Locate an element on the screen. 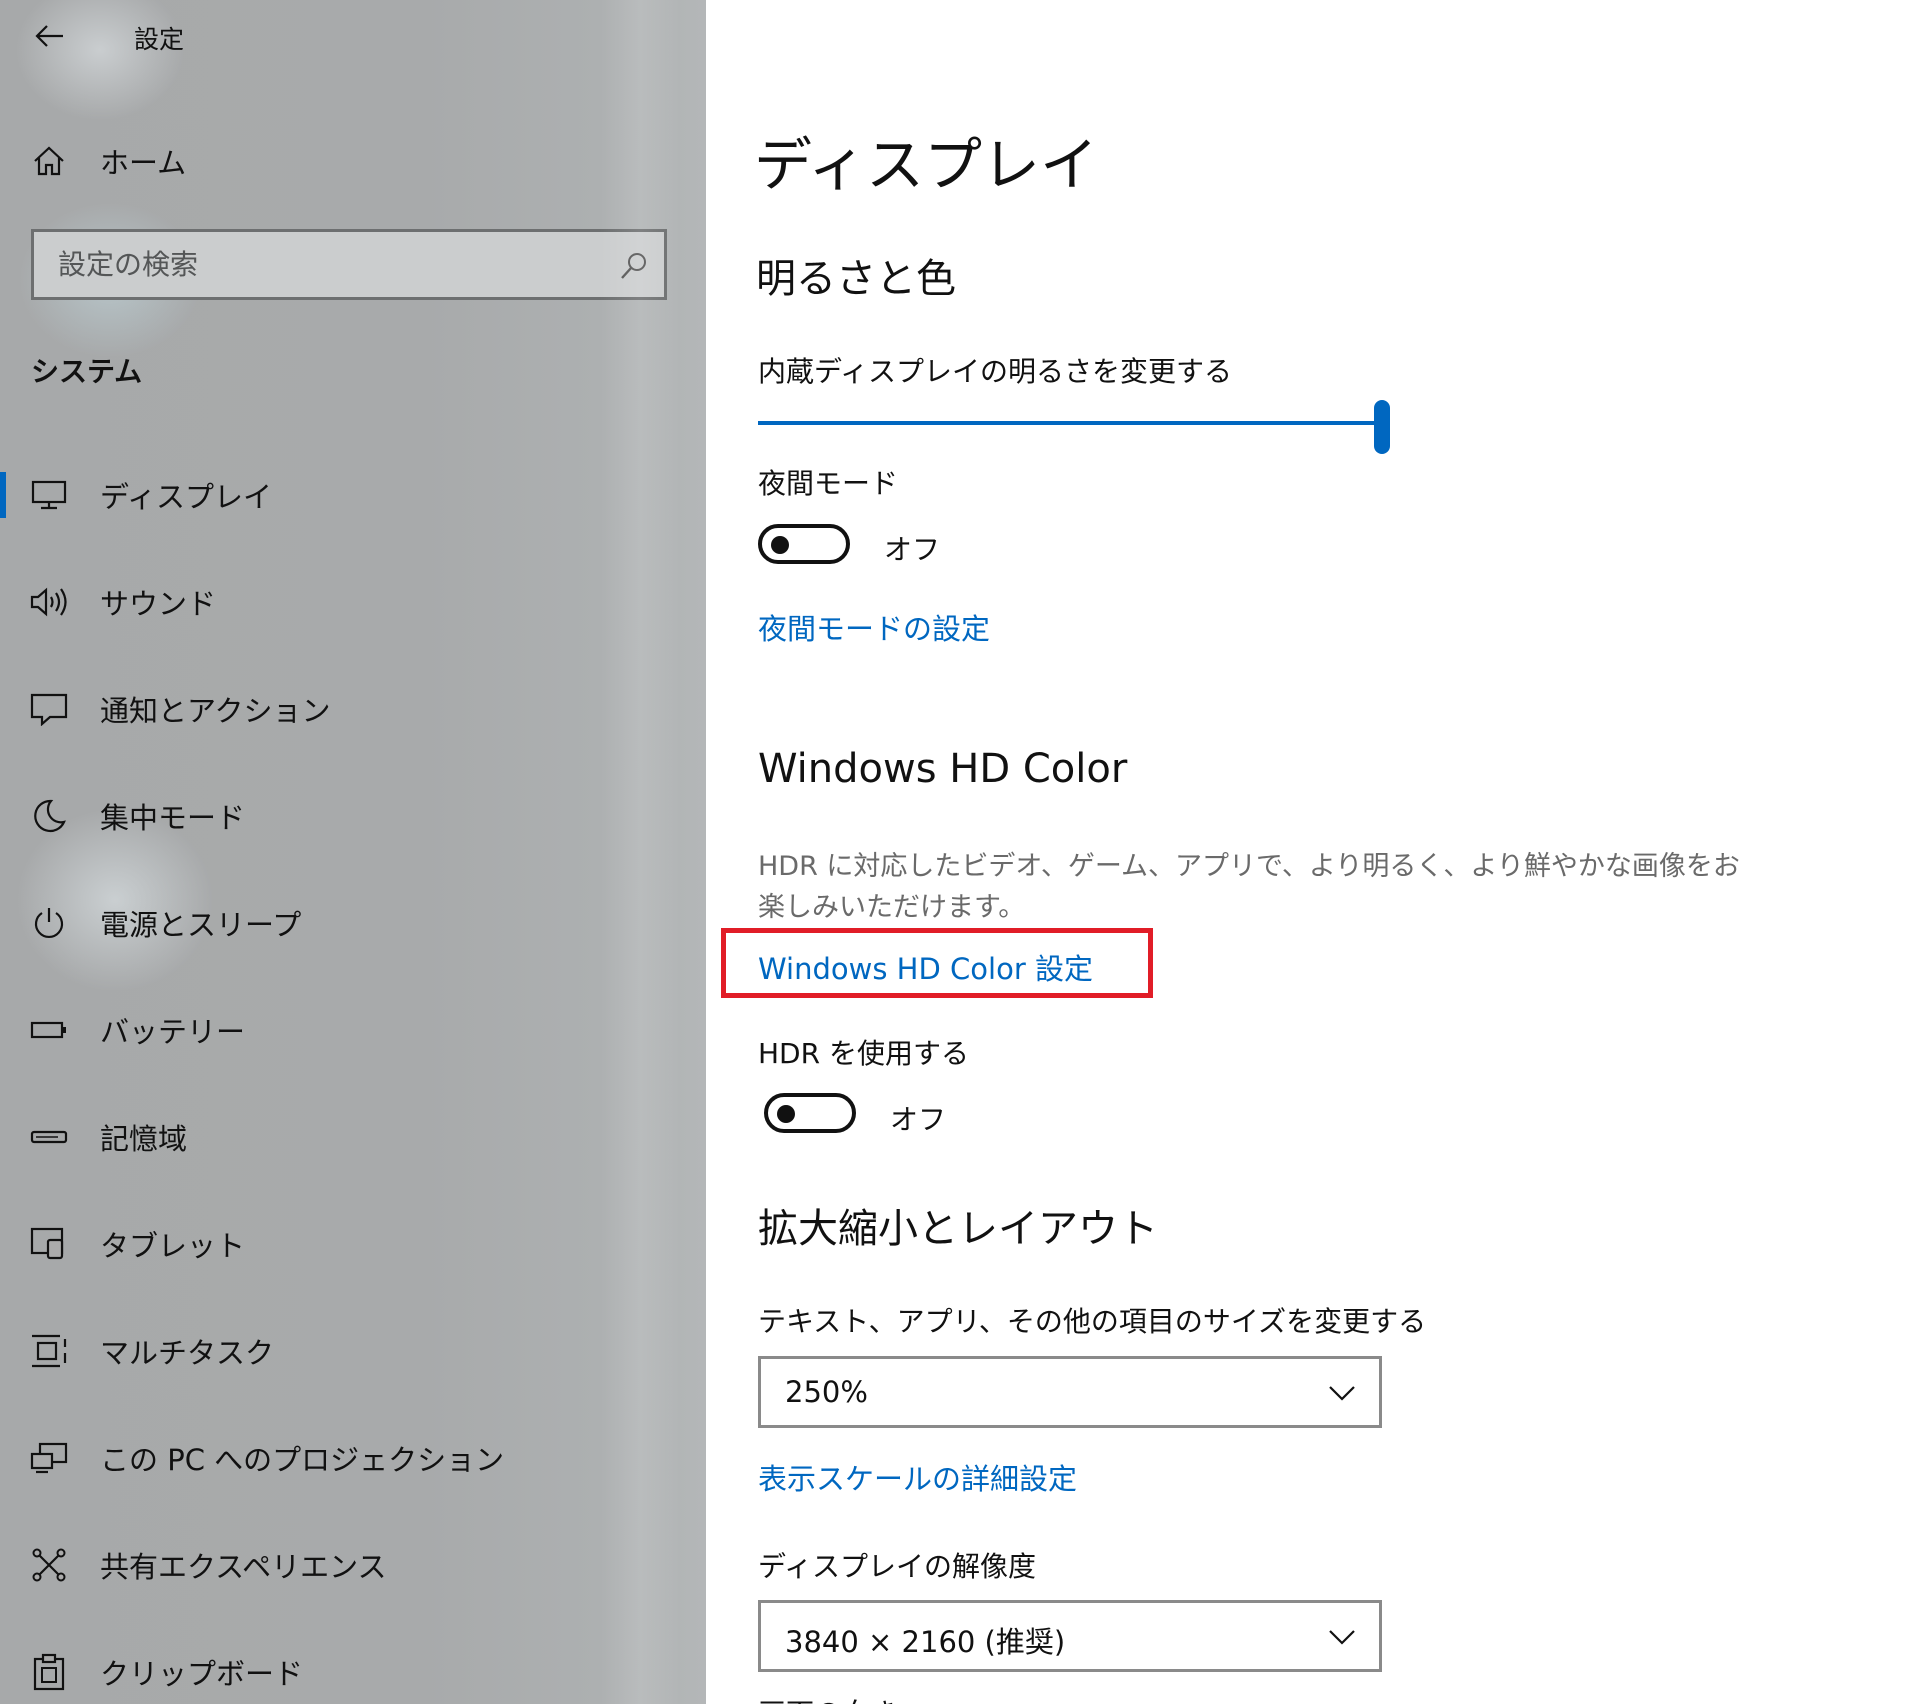  sidebar-item-label: ディスプレイ is located at coordinates (186, 497).